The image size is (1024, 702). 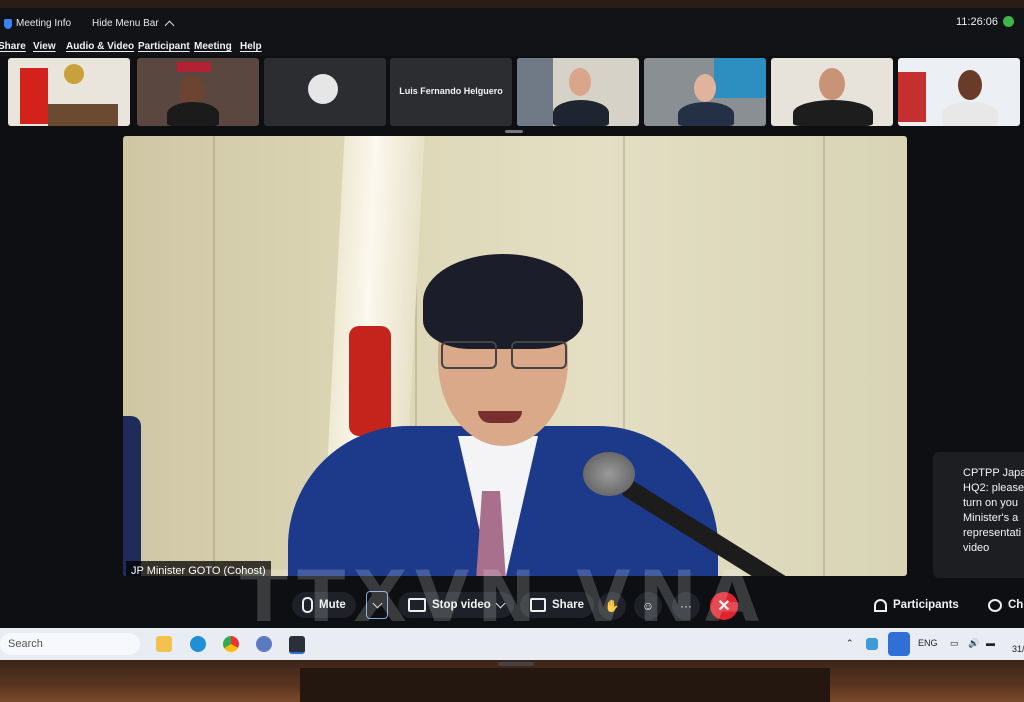 I want to click on speaker-mouth-image, so click(x=500, y=417).